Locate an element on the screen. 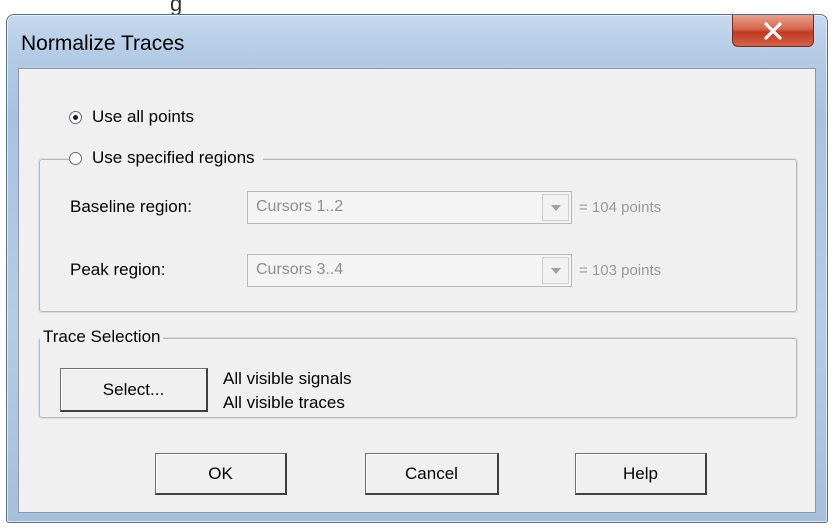 Image resolution: width=835 pixels, height=529 pixels. visible-signals-text: All visible signals is located at coordinates (287, 378).